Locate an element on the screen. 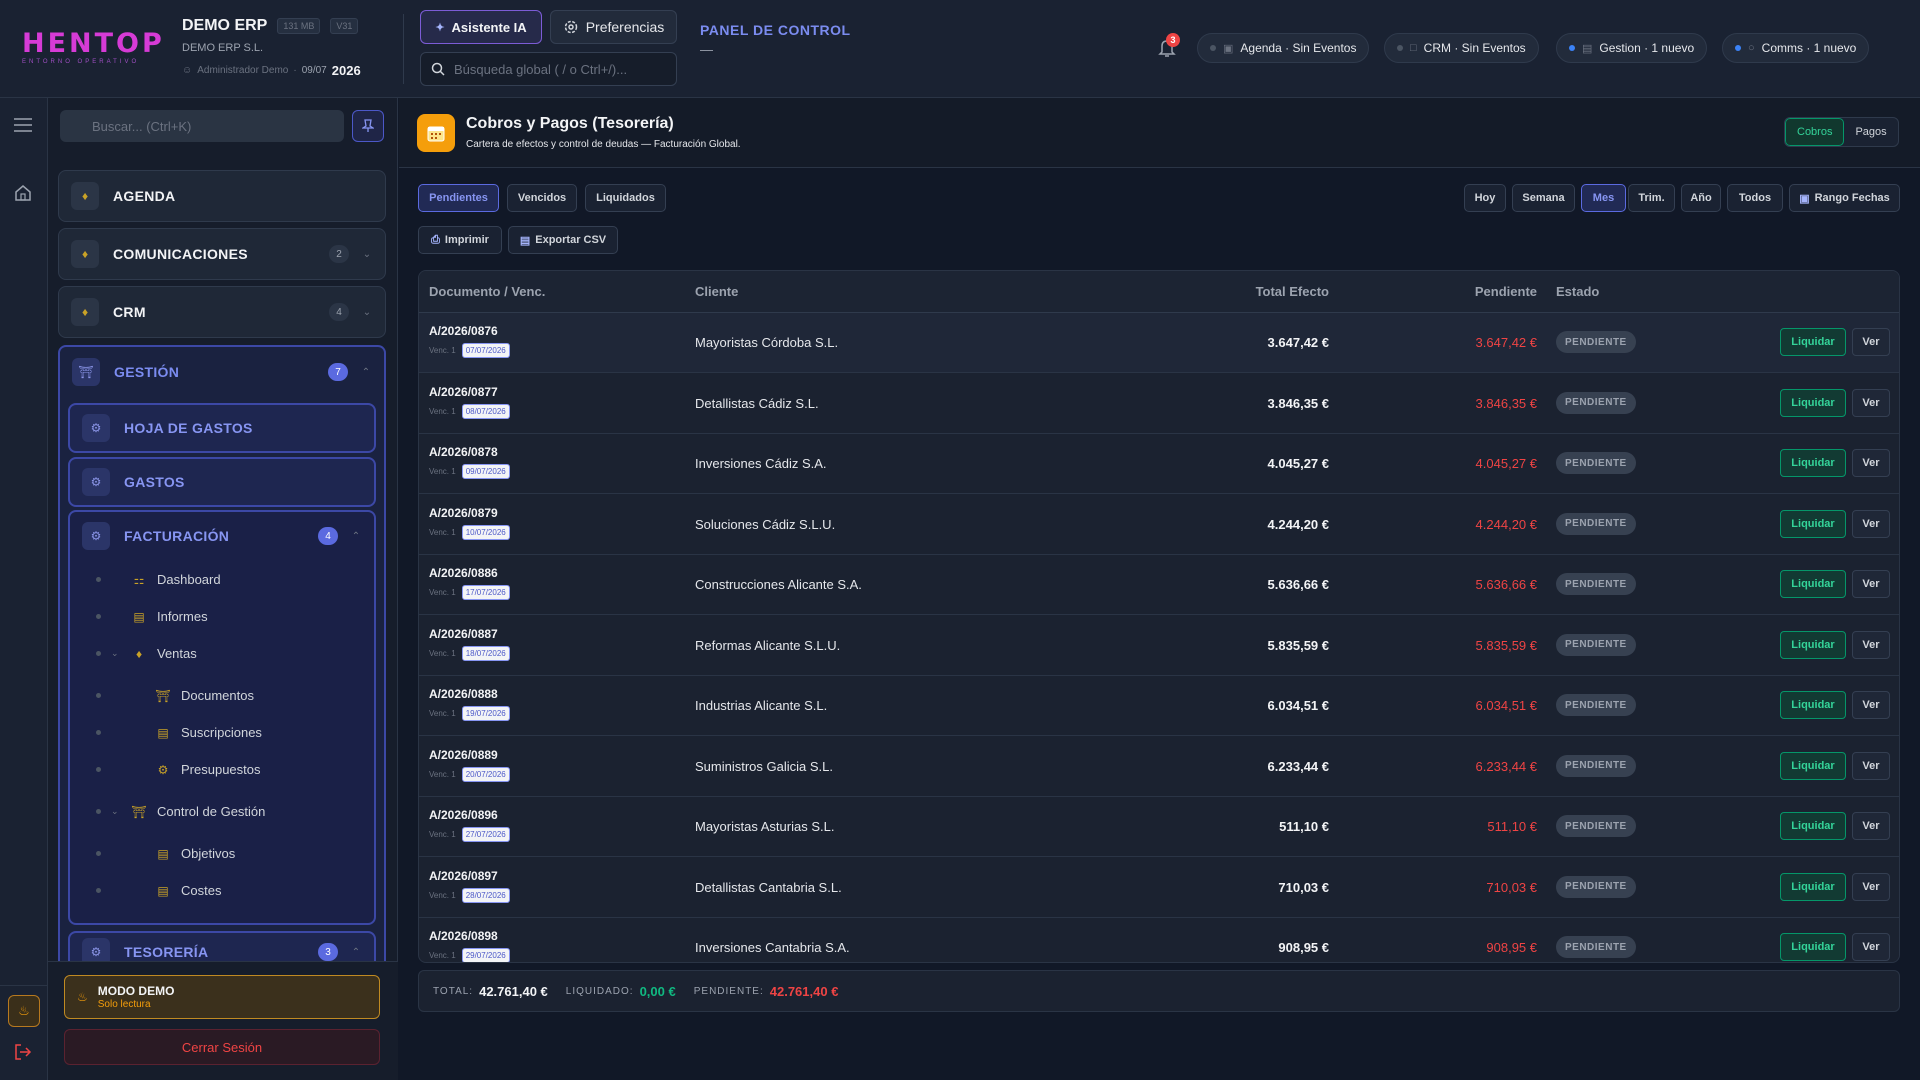  logout-icon is located at coordinates (23, 1052).